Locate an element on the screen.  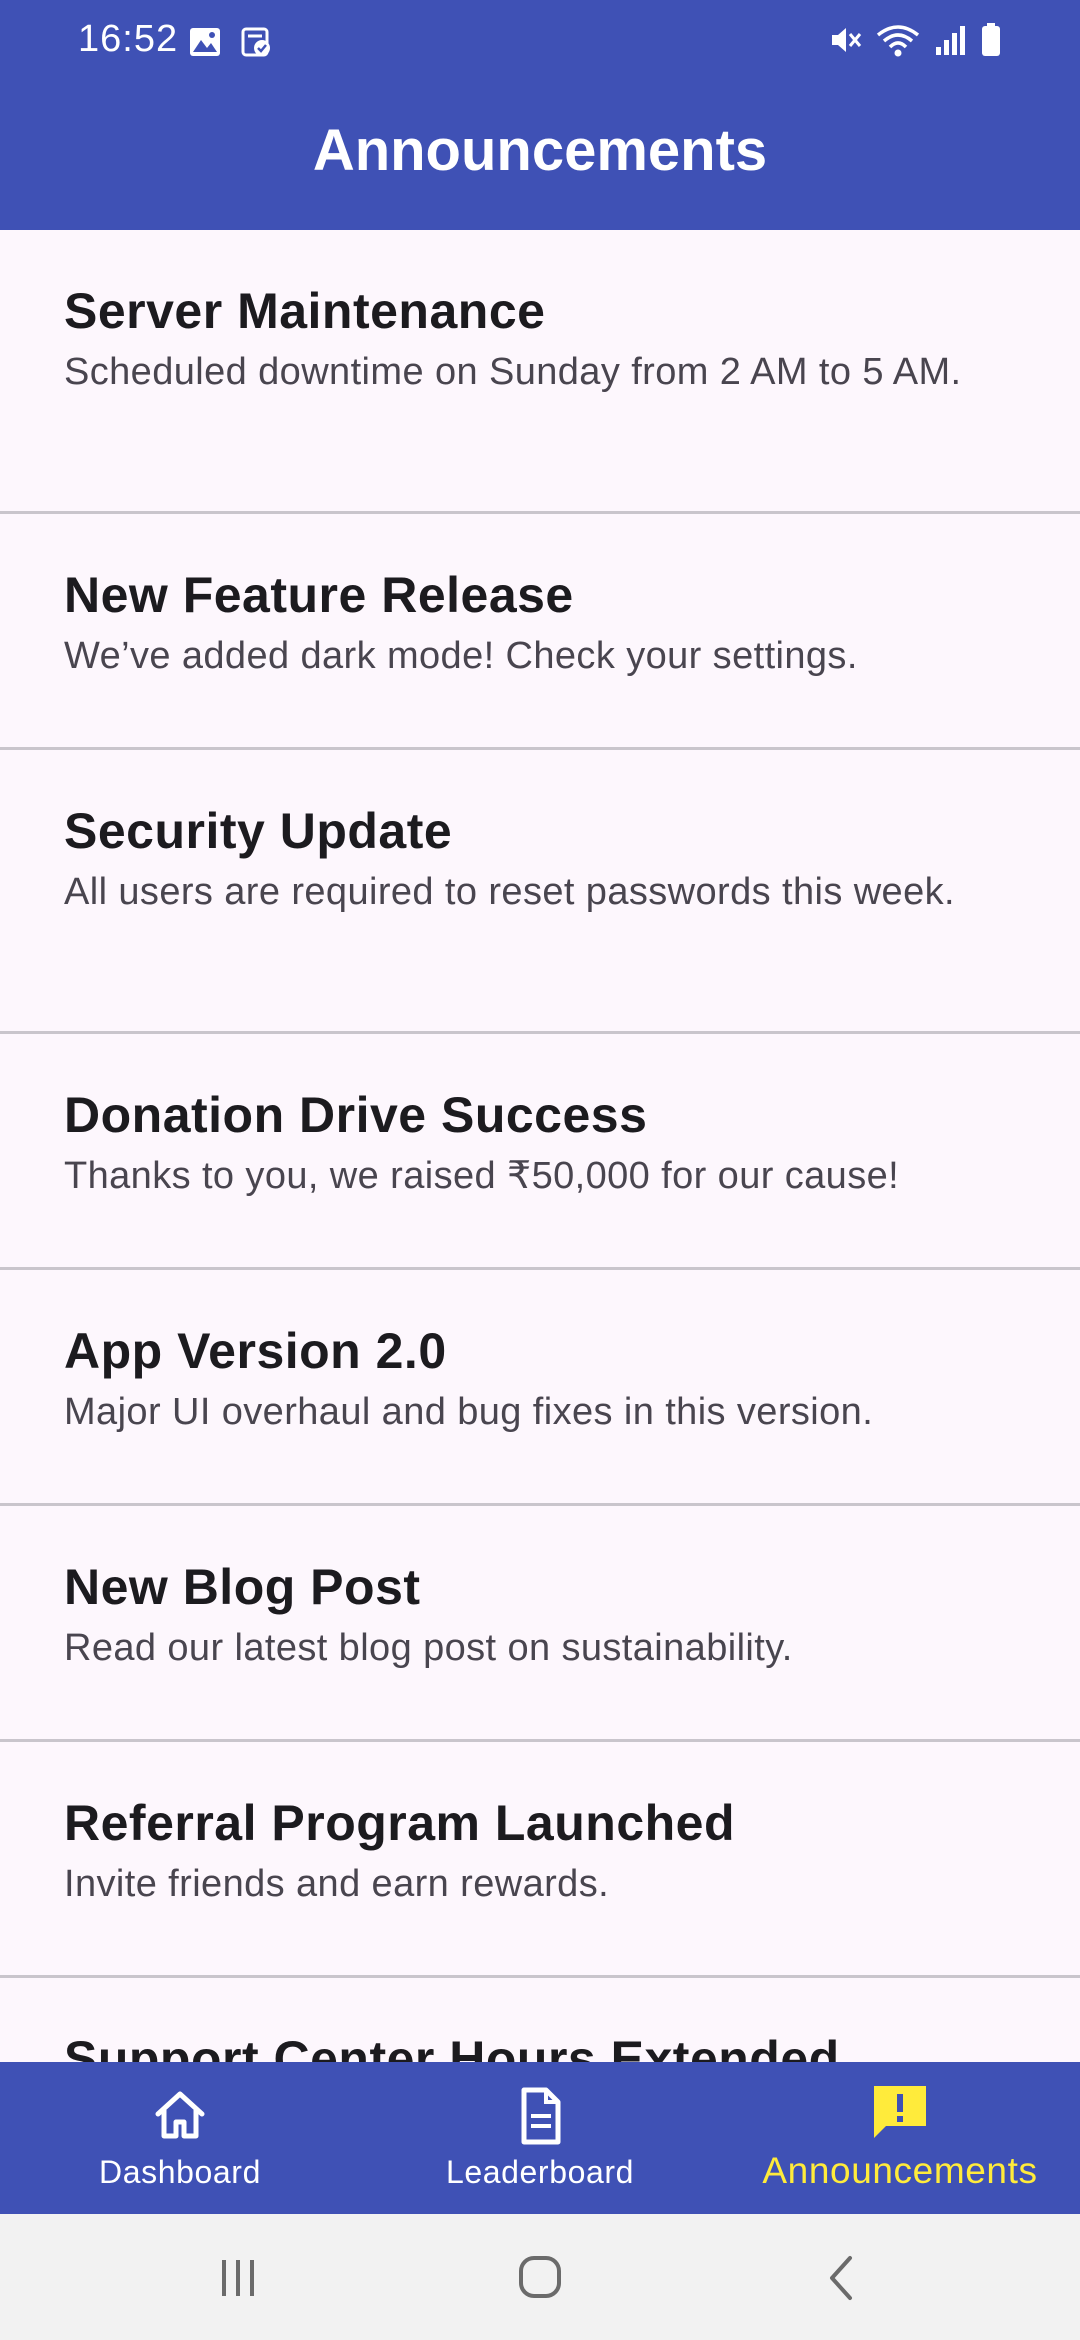
nav-label-leaderboard: Leaderboard is located at coordinates (540, 2172).